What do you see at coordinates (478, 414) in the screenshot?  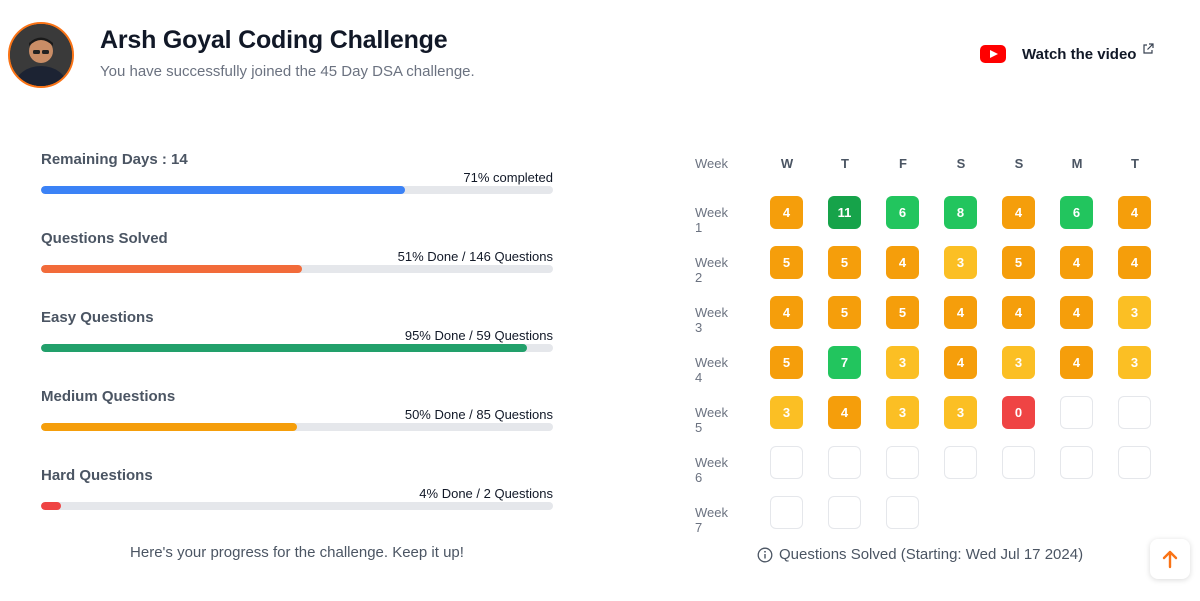 I see `stat-value: 50% Done / 85 Questions` at bounding box center [478, 414].